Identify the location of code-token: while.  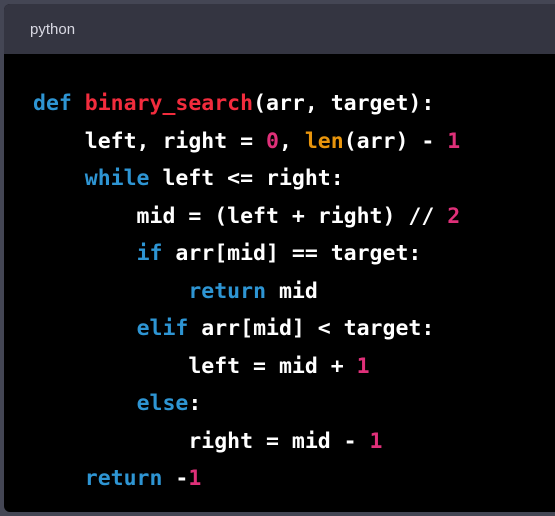
(117, 178).